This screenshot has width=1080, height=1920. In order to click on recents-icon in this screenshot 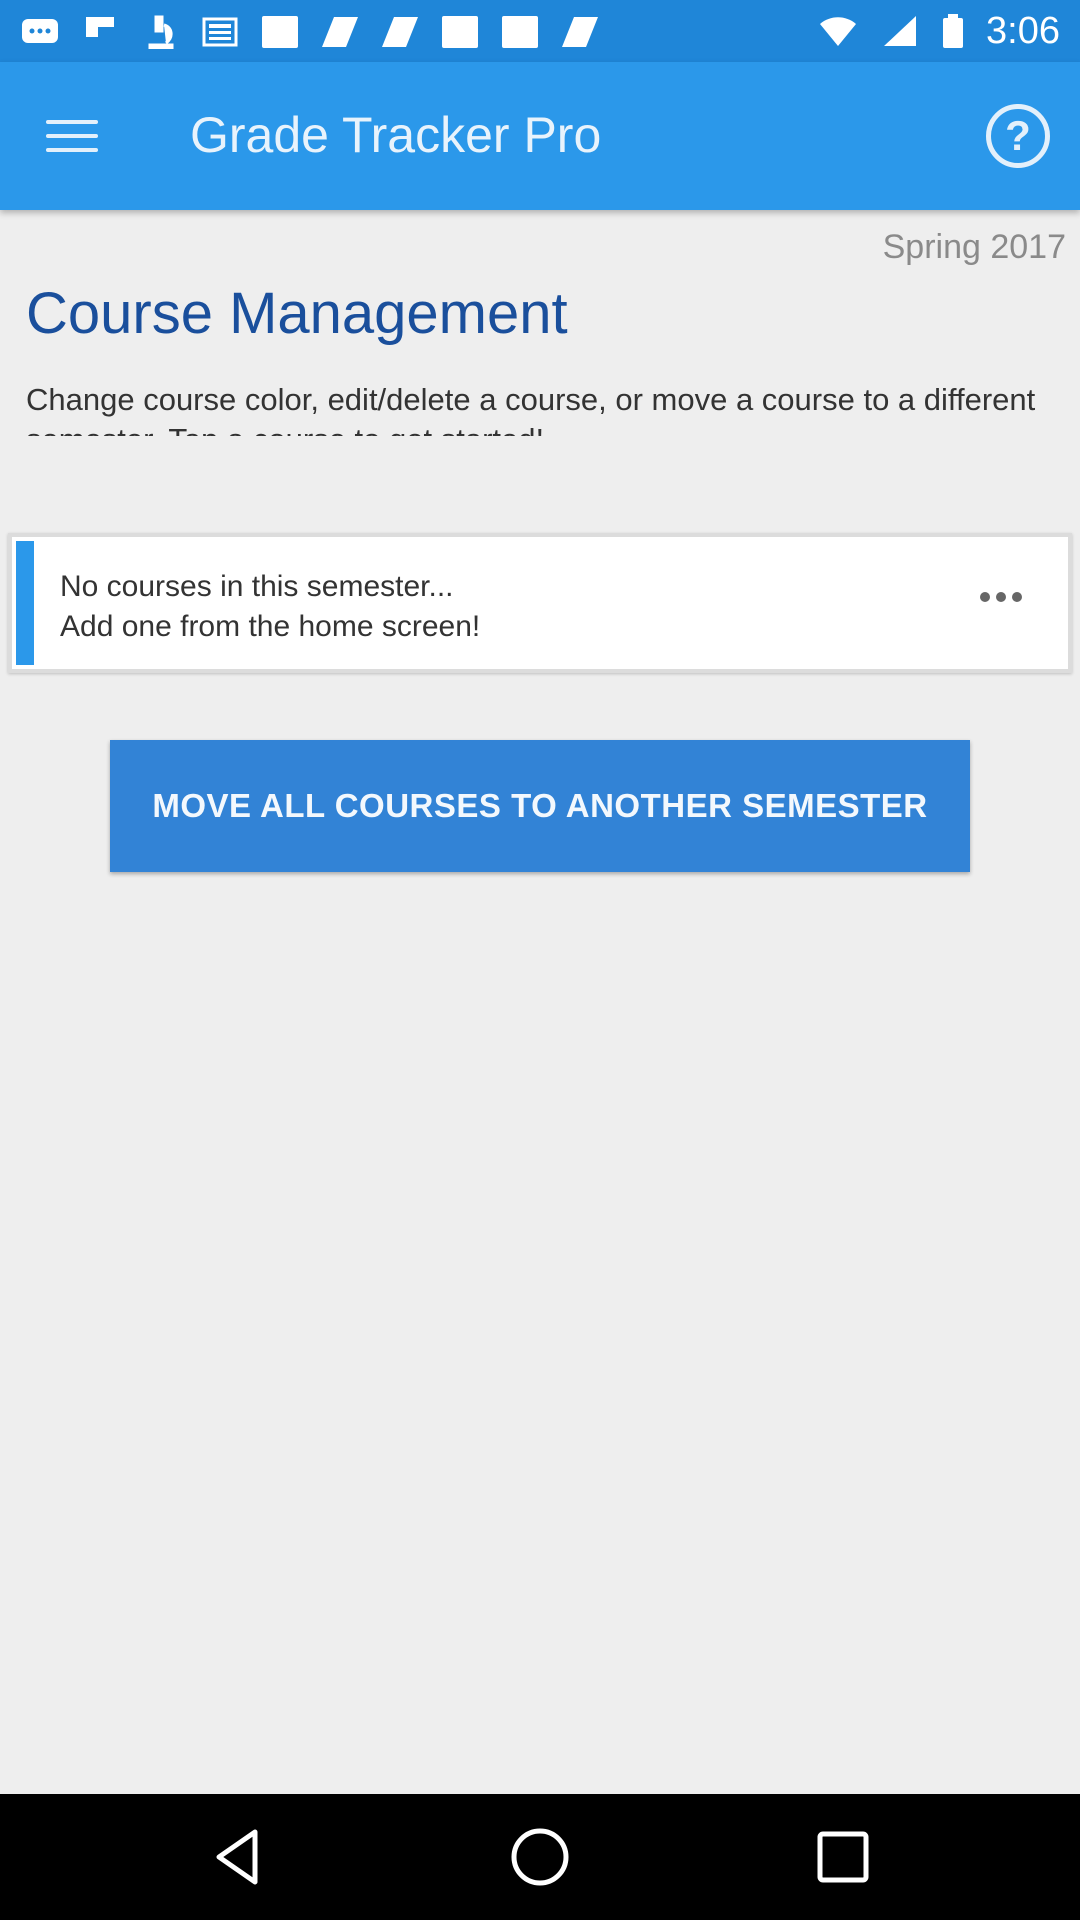, I will do `click(843, 1857)`.